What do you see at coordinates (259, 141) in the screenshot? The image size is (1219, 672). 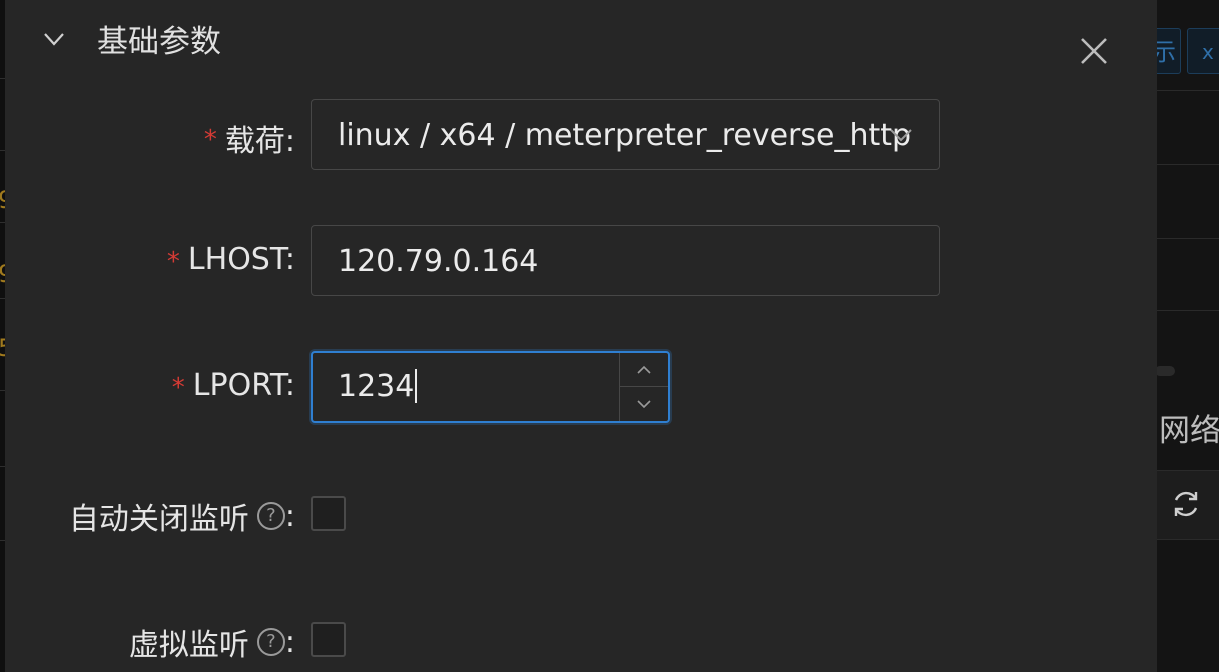 I see `payload-label-text: 载荷:` at bounding box center [259, 141].